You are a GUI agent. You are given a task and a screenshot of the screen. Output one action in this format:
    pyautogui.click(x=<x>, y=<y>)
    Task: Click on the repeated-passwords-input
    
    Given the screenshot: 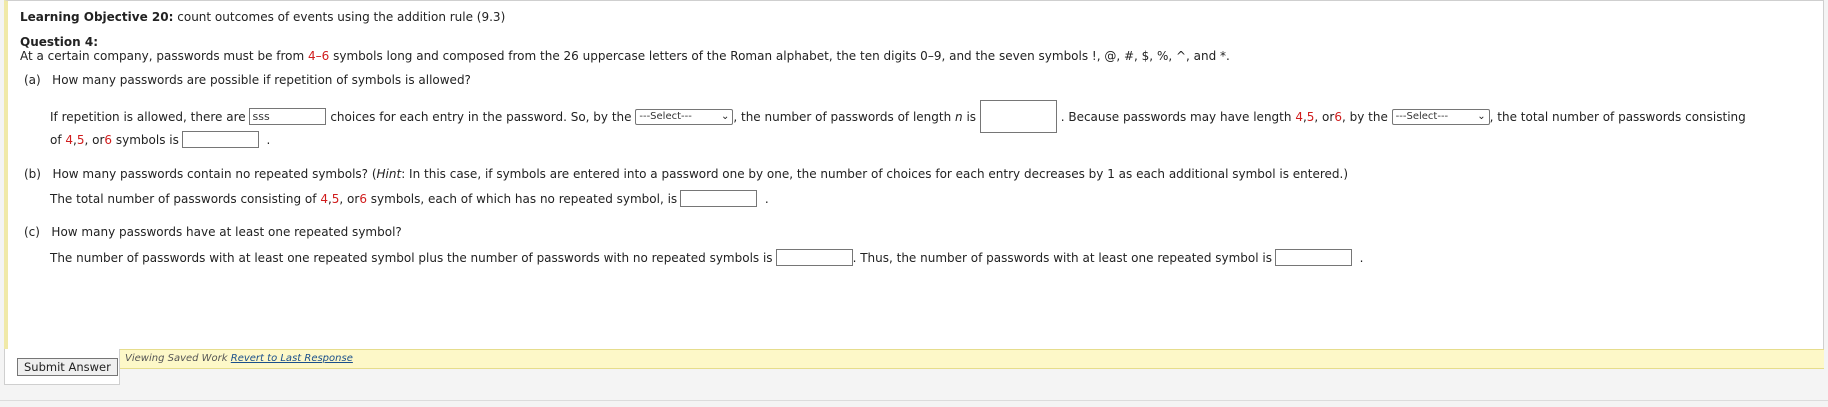 What is the action you would take?
    pyautogui.click(x=1313, y=257)
    